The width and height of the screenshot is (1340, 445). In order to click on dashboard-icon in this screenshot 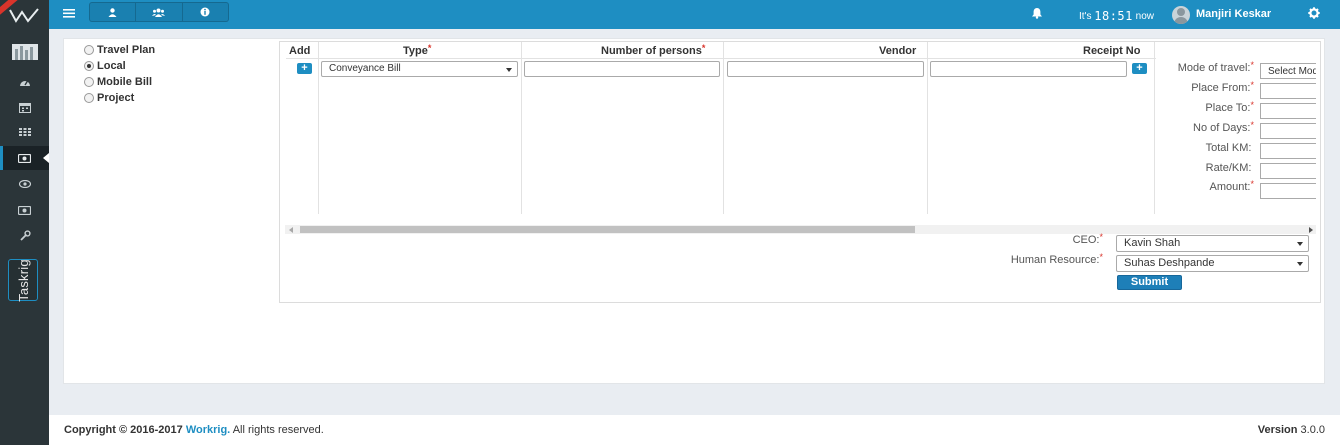, I will do `click(24, 83)`.